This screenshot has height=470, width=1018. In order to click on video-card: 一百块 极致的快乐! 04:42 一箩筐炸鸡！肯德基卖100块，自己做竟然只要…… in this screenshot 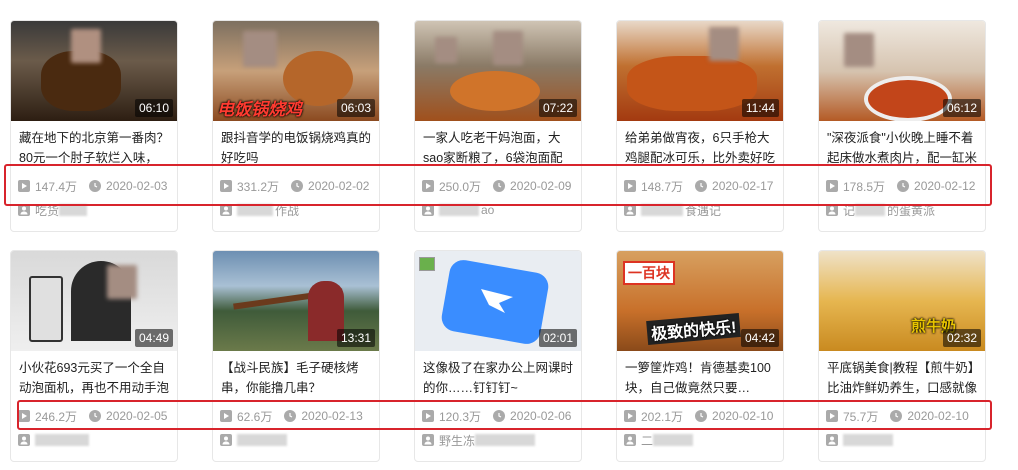, I will do `click(700, 356)`.